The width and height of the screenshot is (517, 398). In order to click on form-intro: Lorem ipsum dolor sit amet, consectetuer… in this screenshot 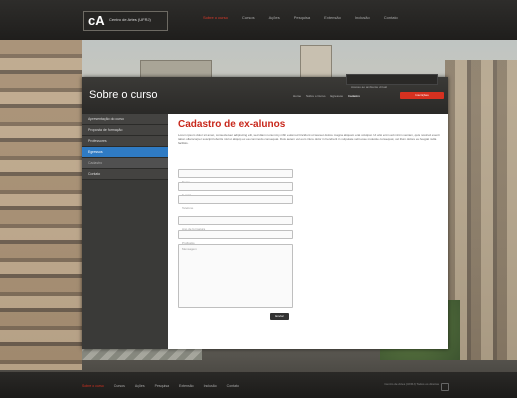, I will do `click(309, 139)`.